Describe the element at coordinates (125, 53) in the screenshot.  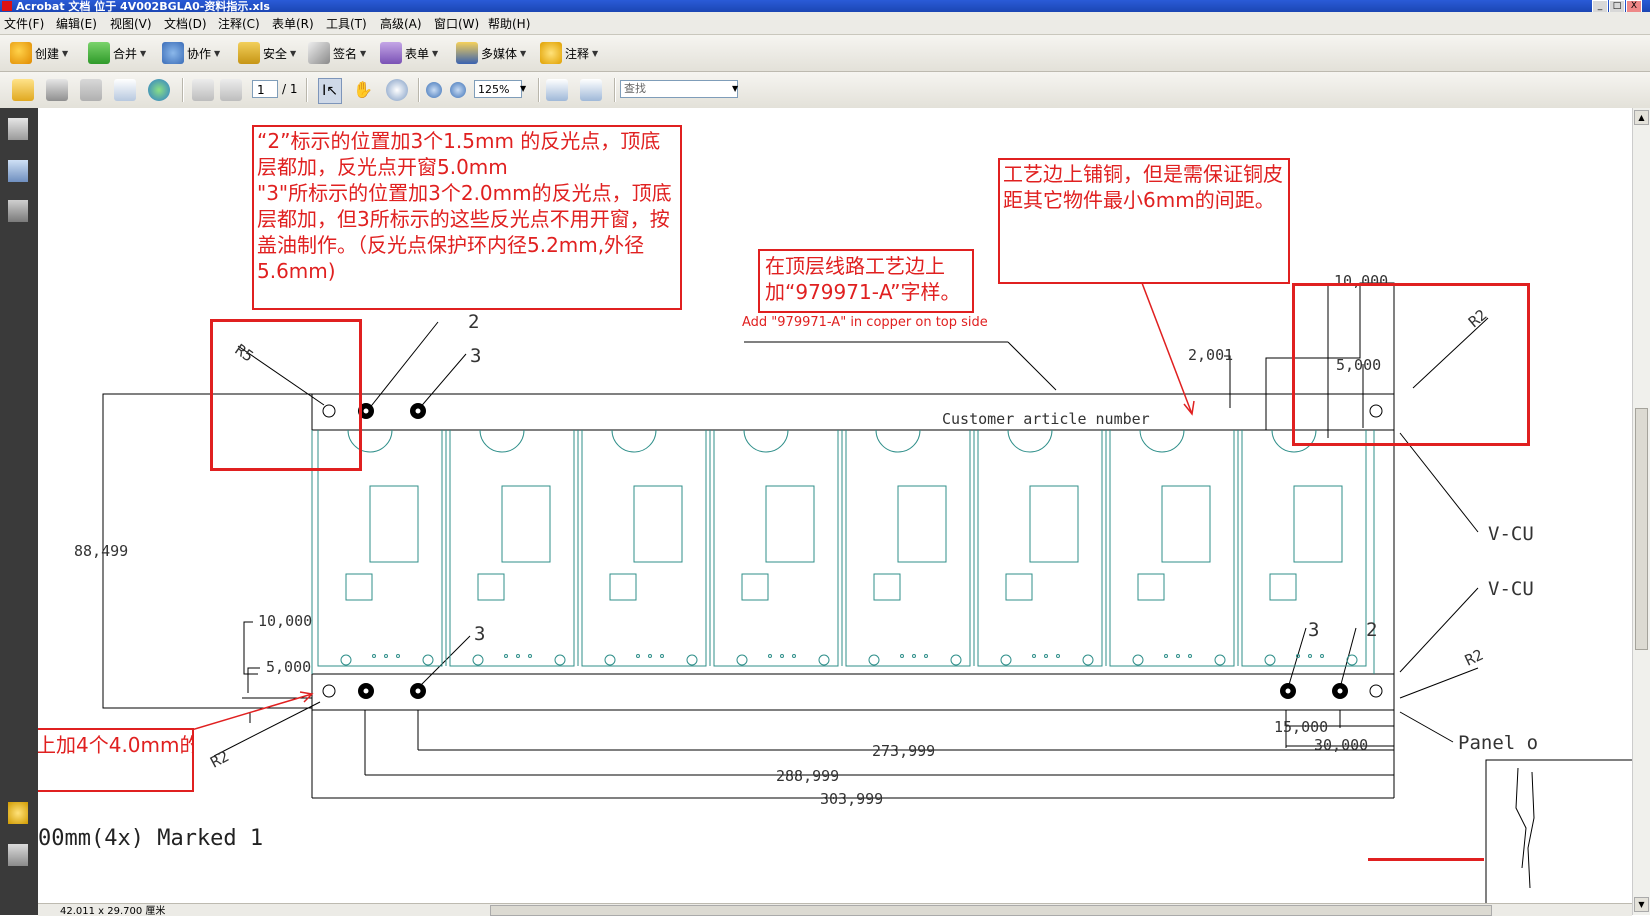
I see `combine-label: 合并` at that location.